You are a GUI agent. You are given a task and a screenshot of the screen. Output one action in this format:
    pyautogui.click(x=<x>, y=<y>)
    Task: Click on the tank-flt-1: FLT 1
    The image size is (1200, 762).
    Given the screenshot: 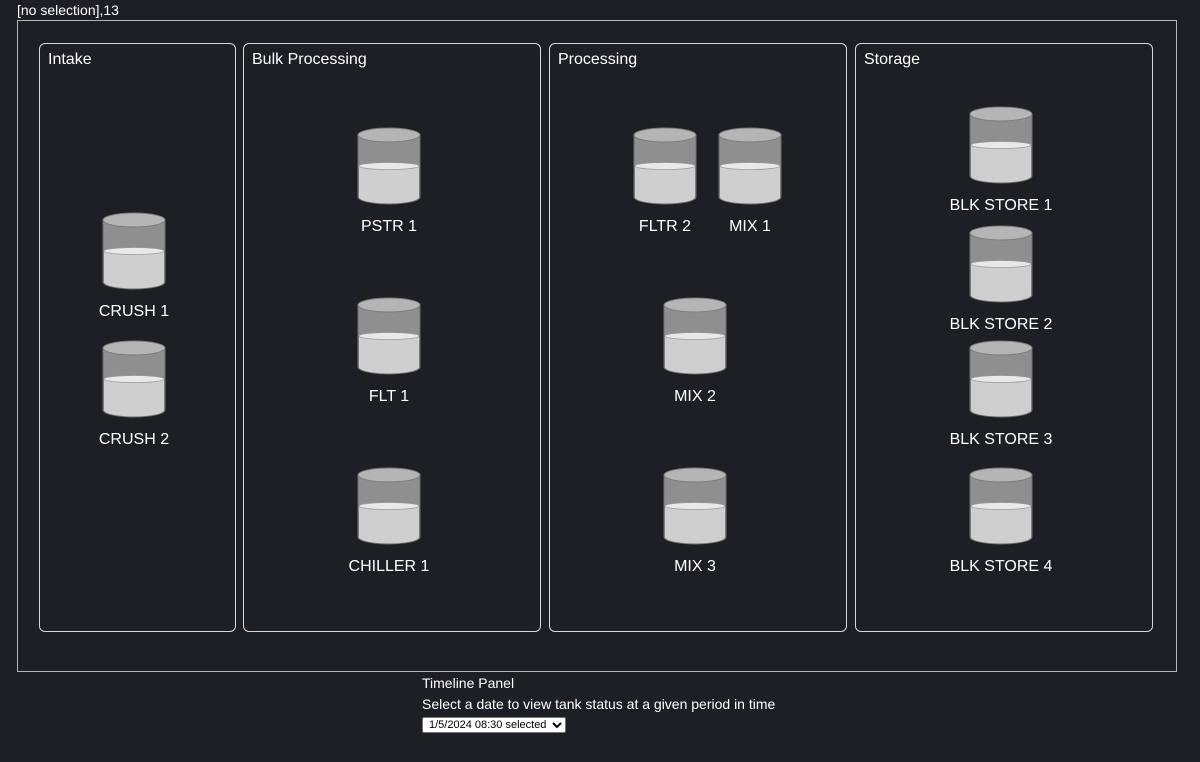 What is the action you would take?
    pyautogui.click(x=389, y=362)
    